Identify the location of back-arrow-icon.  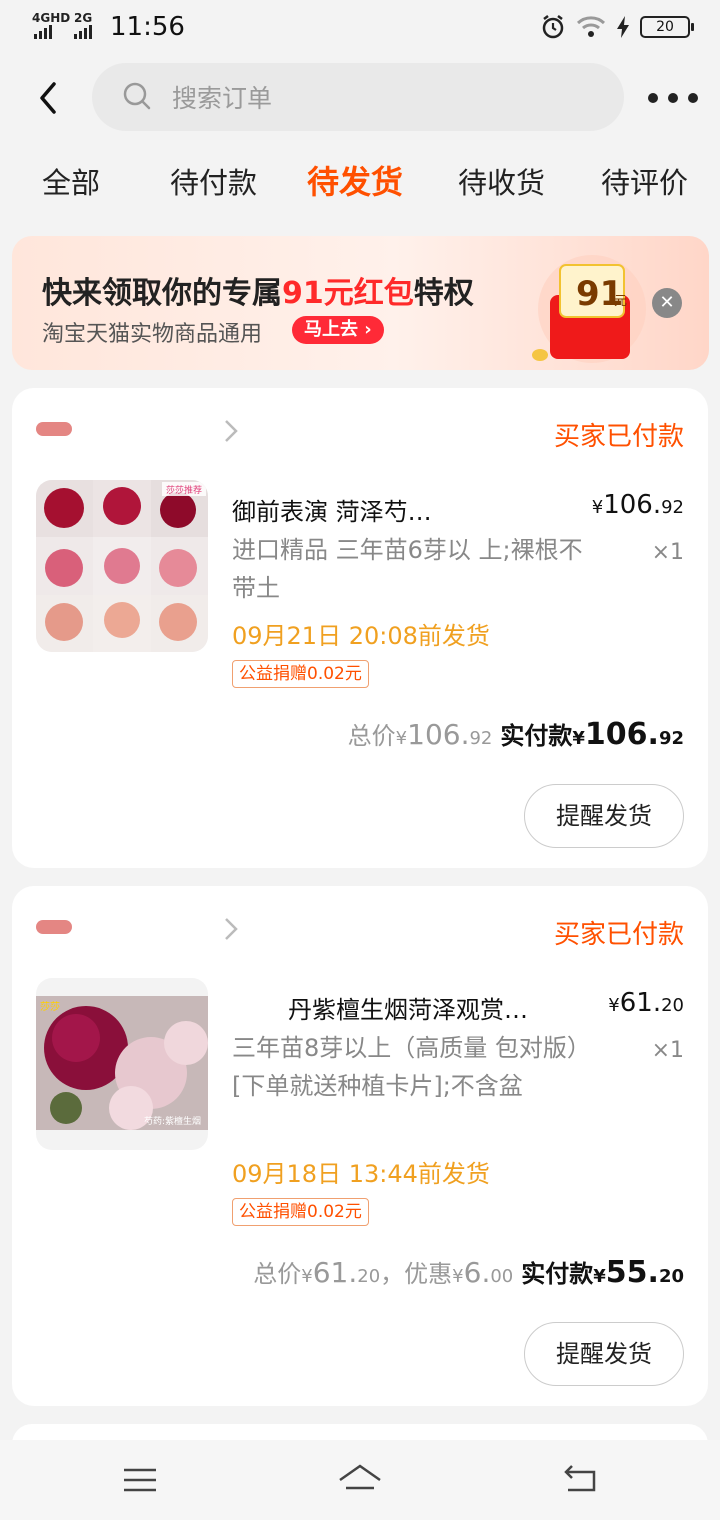
(50, 98).